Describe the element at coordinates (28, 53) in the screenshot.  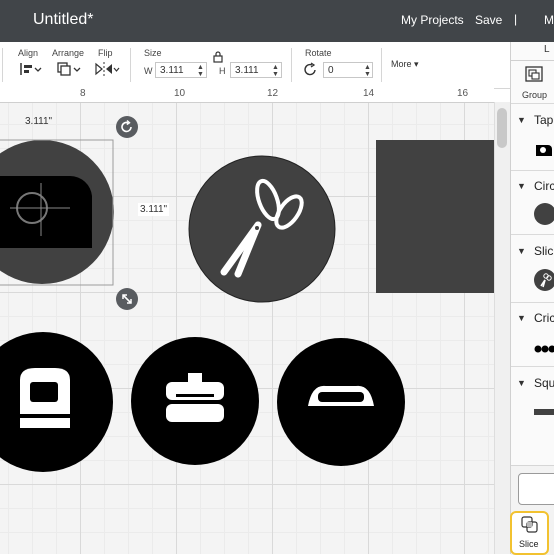
I see `align-label: Align` at that location.